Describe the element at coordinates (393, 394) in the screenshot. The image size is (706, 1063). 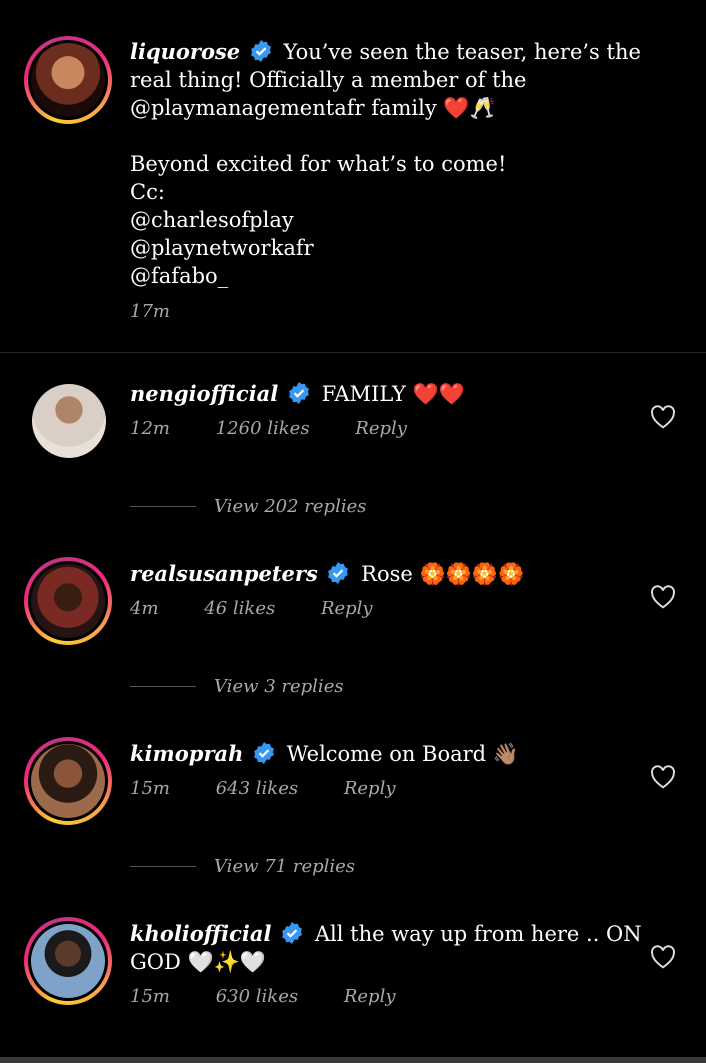
I see `comment-text: FAMILY ❤️❤️` at that location.